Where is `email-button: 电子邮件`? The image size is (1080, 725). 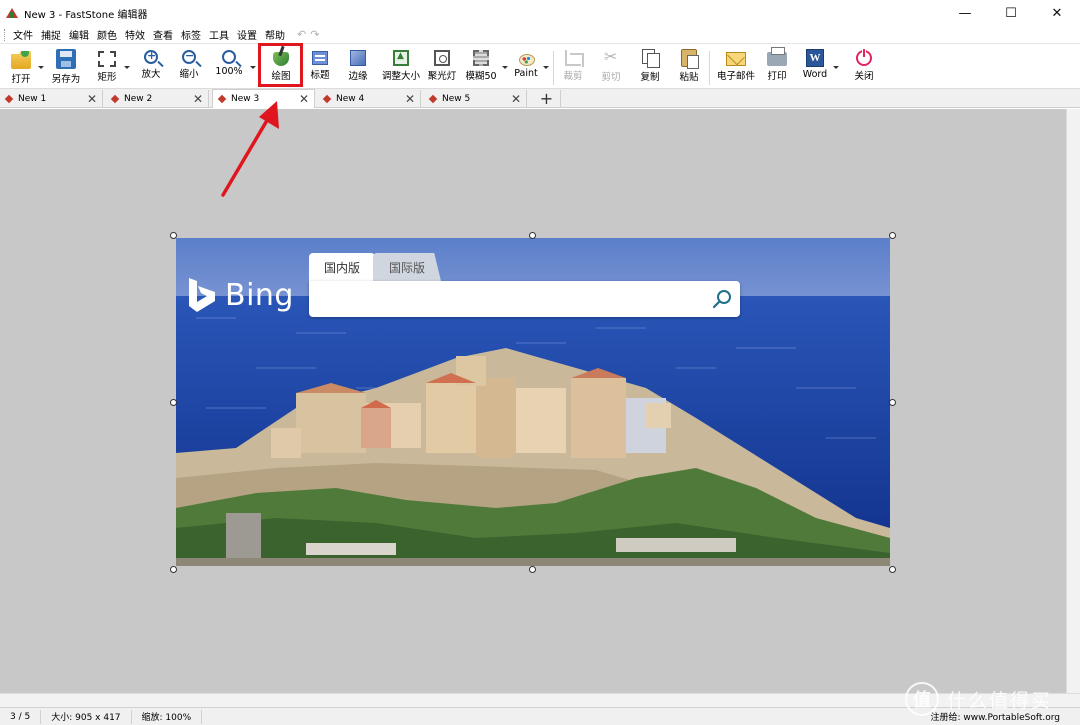 email-button: 电子邮件 is located at coordinates (736, 67).